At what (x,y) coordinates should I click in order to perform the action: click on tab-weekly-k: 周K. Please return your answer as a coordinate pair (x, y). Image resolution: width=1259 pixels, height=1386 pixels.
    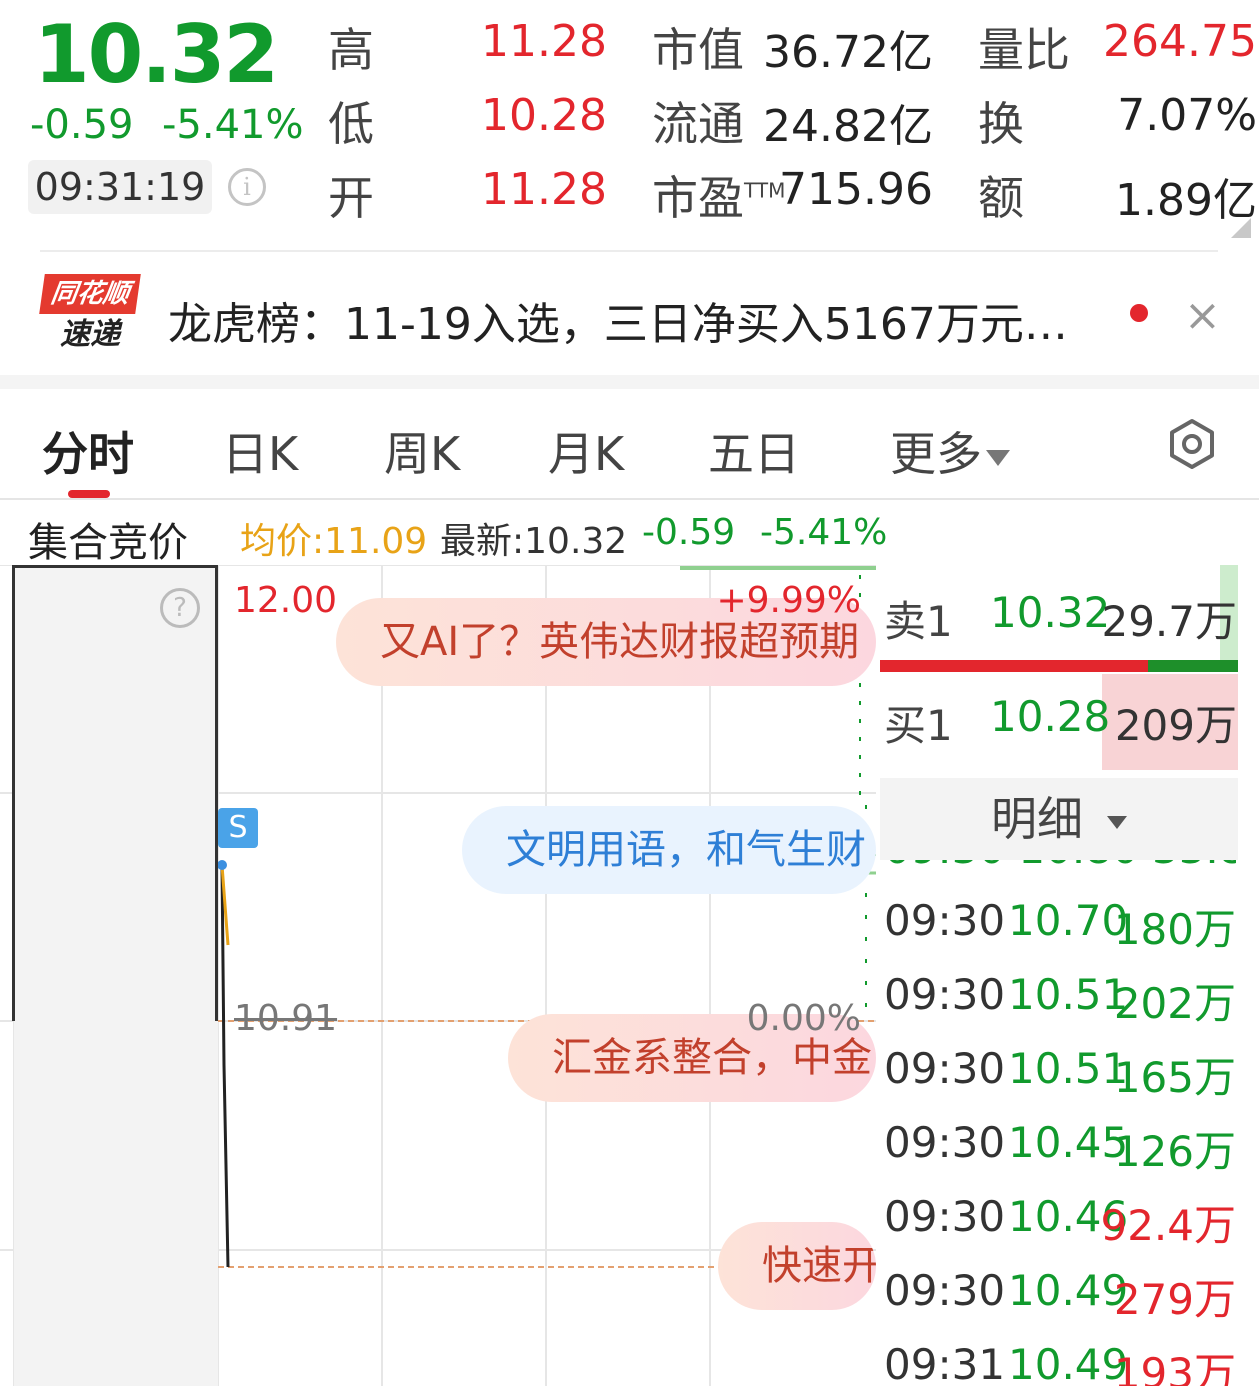
    Looking at the image, I should click on (422, 451).